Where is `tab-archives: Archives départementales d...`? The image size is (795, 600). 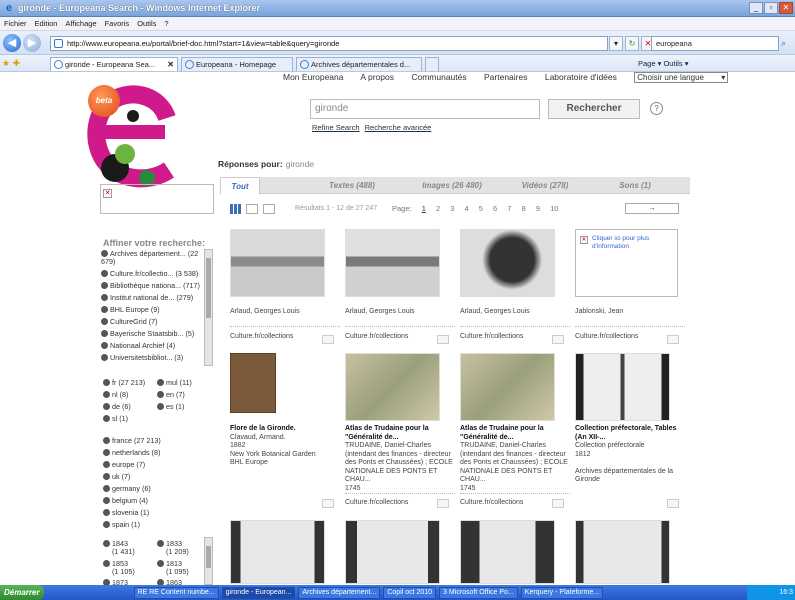
tab-archives: Archives départementales d... is located at coordinates (359, 64).